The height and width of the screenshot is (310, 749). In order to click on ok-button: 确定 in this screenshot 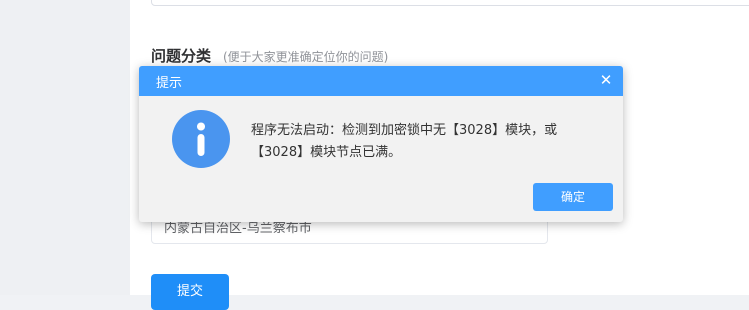, I will do `click(573, 197)`.